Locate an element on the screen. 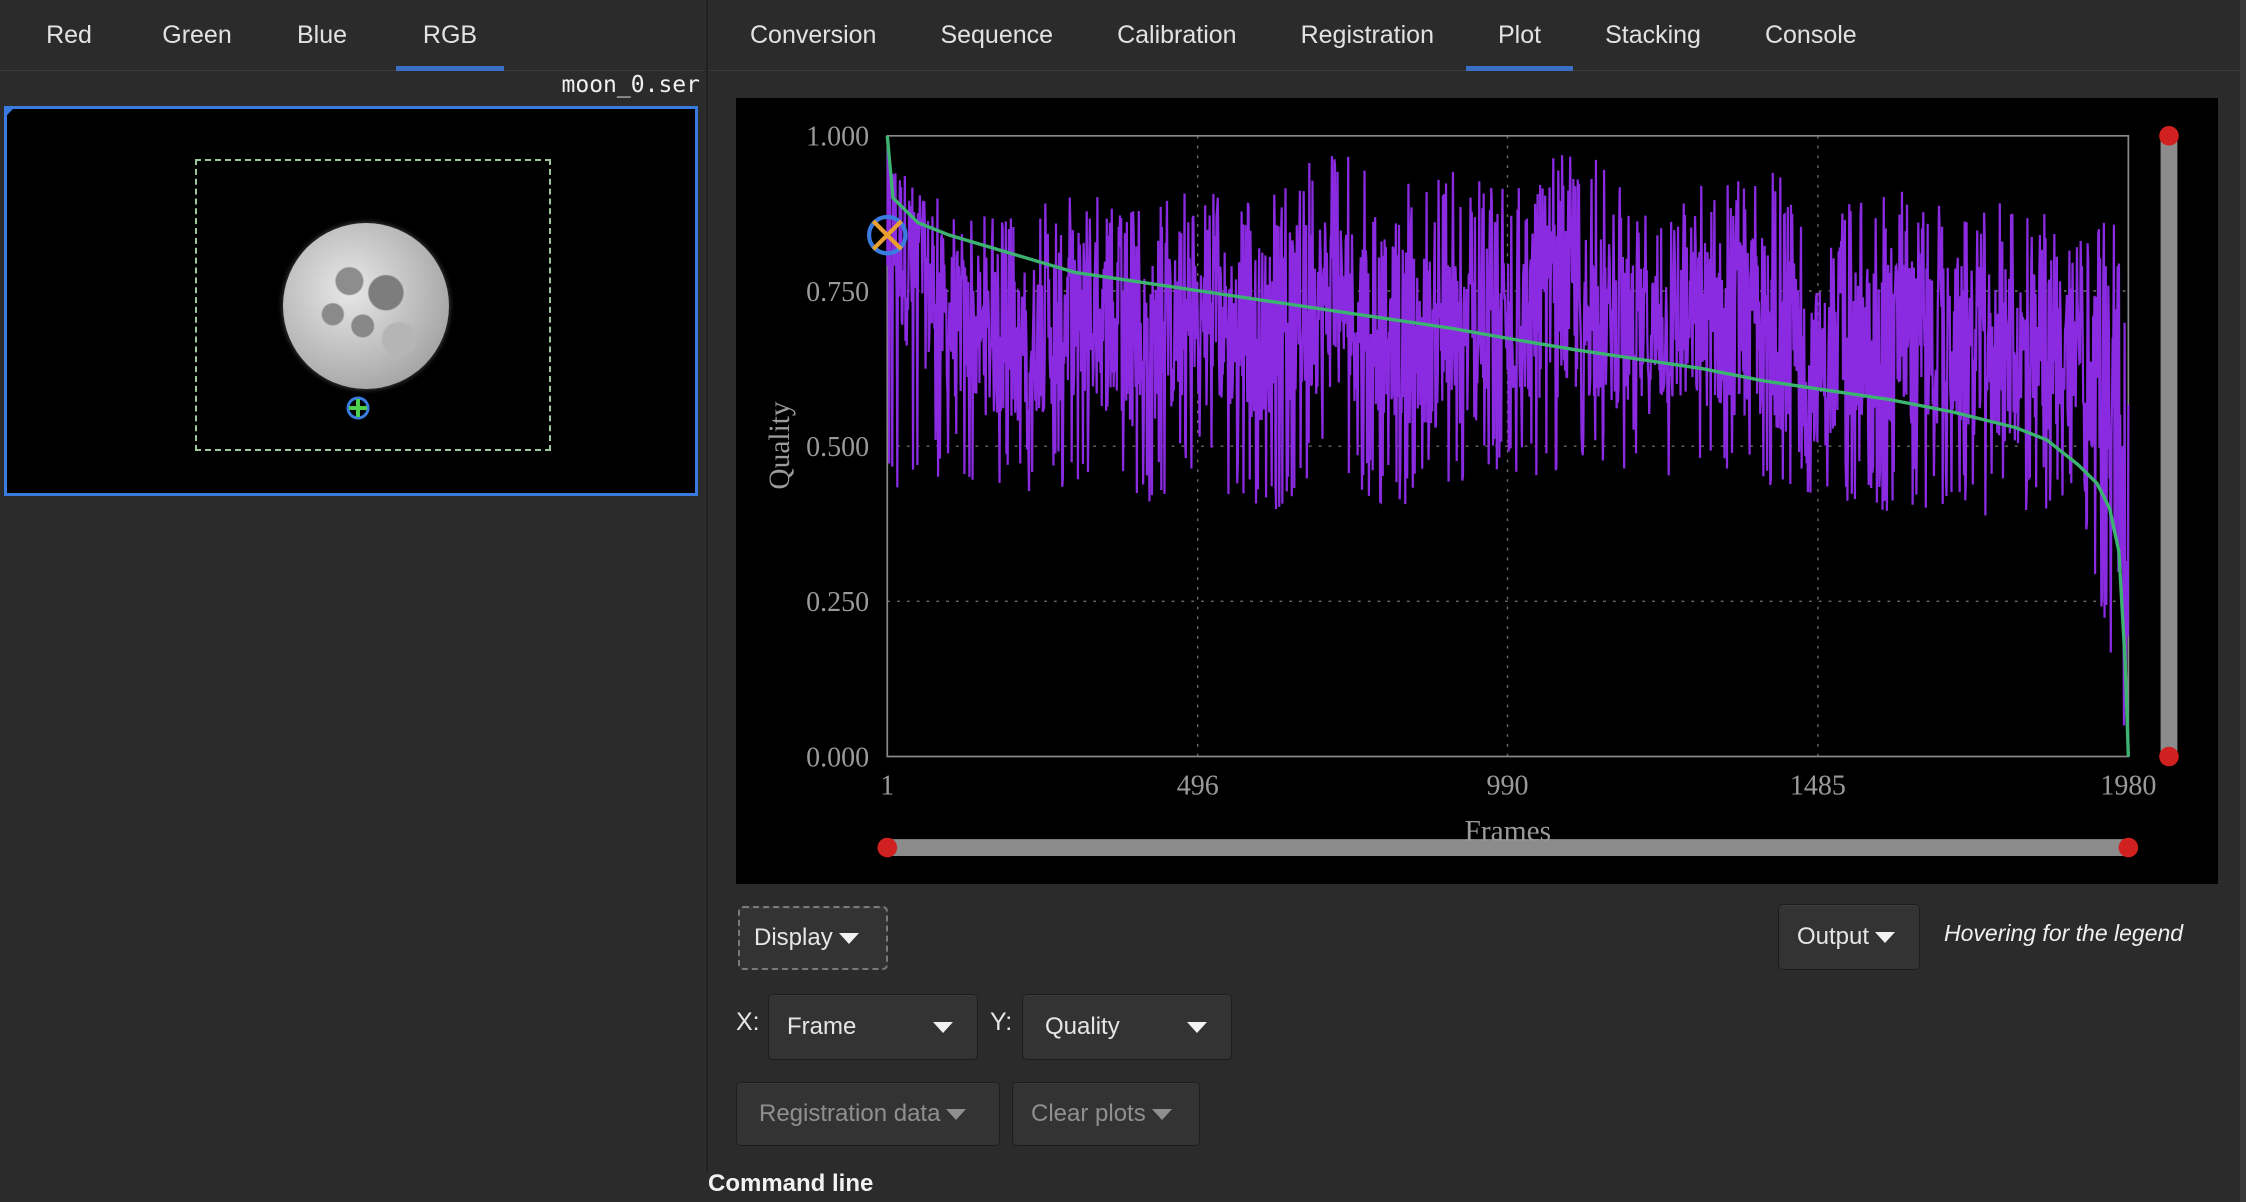  tab-calibration: Calibration is located at coordinates (1177, 35).